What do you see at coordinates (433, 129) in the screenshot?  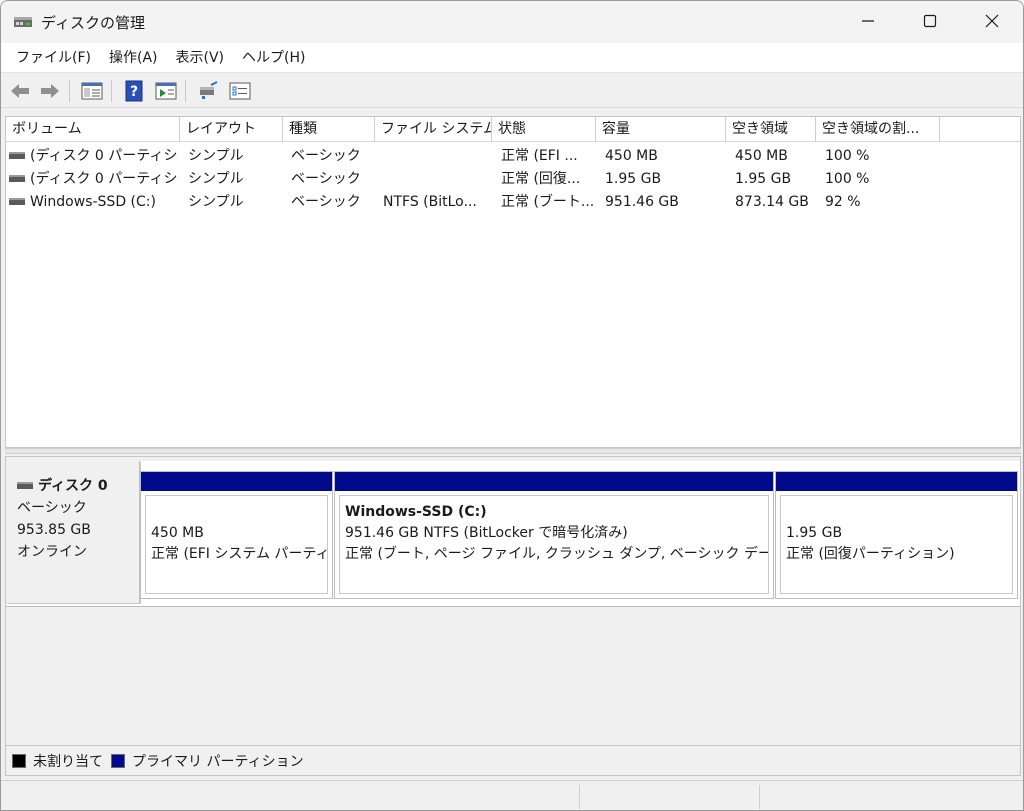 I see `column-filesystem: ファイル システム` at bounding box center [433, 129].